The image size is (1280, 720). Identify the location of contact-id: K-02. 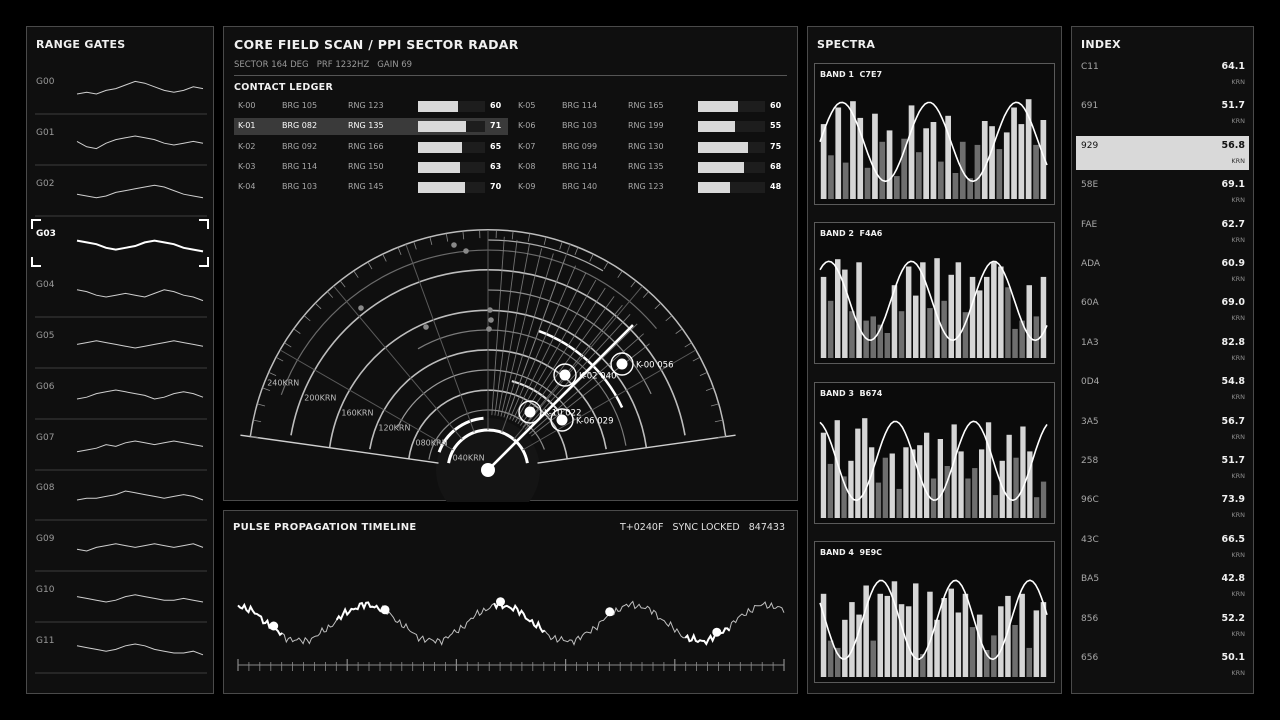
(247, 146).